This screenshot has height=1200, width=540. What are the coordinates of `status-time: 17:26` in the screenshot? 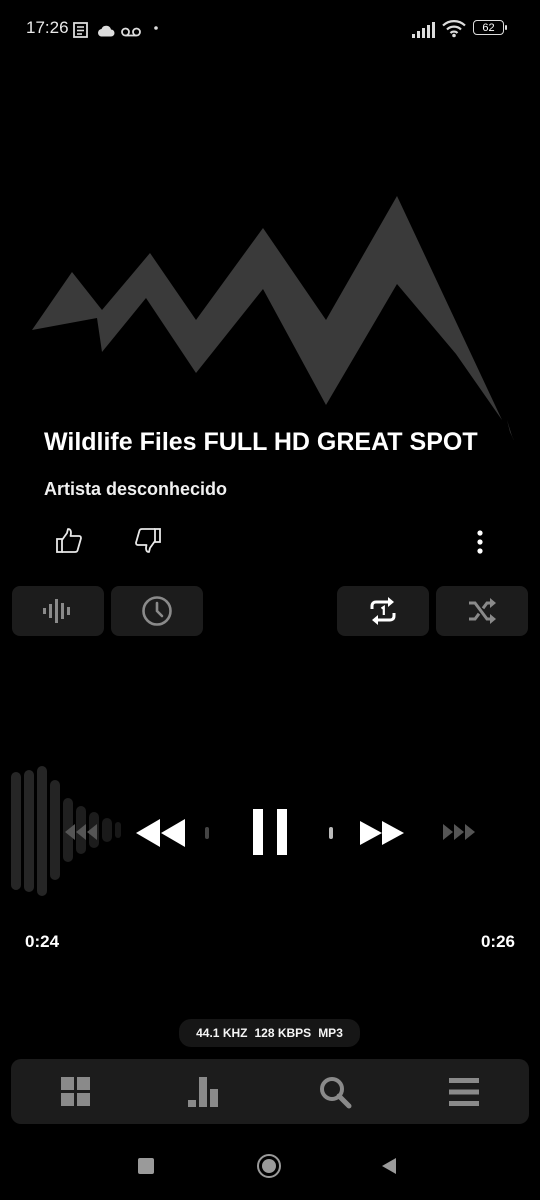 It's located at (47, 27).